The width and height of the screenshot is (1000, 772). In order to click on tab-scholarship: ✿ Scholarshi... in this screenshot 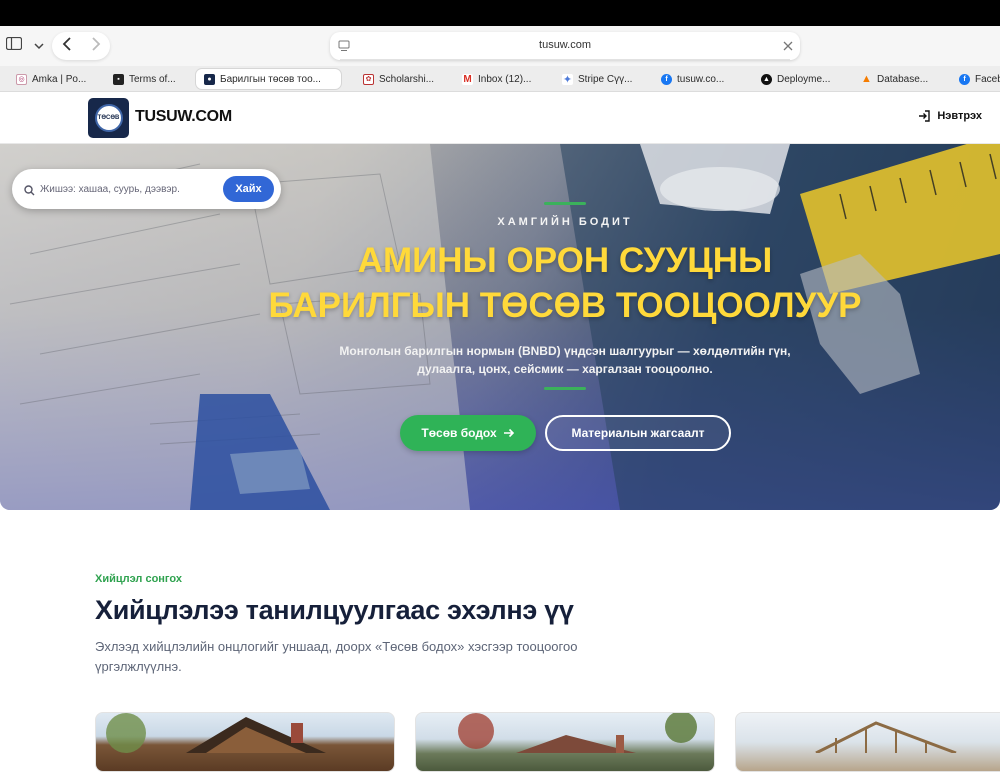, I will do `click(408, 79)`.